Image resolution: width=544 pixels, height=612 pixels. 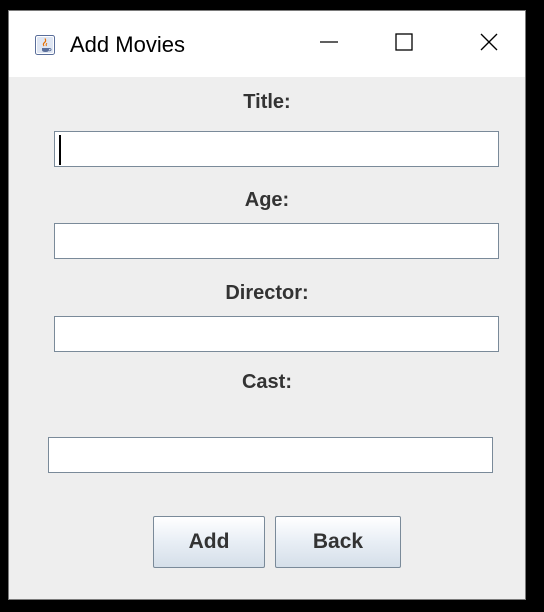 I want to click on add-button: Add, so click(x=209, y=542).